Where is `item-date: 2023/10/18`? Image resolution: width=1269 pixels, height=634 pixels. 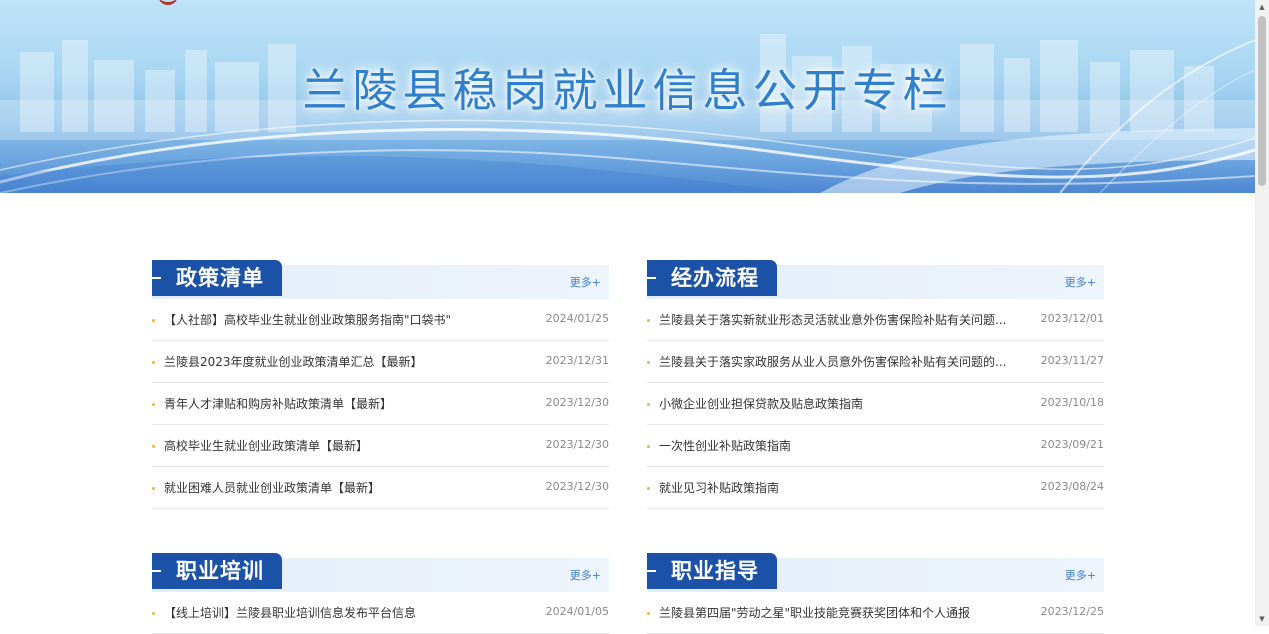 item-date: 2023/10/18 is located at coordinates (1072, 402).